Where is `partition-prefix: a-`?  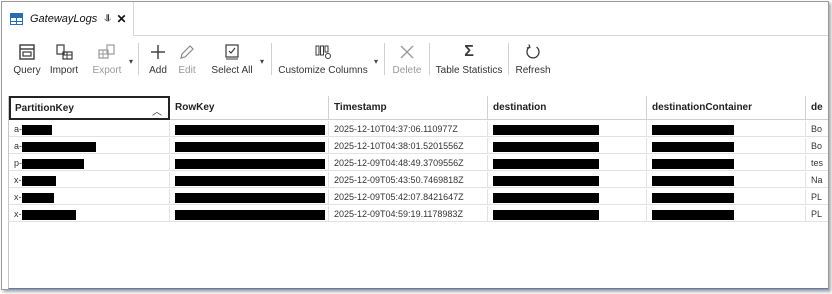
partition-prefix: a- is located at coordinates (18, 146).